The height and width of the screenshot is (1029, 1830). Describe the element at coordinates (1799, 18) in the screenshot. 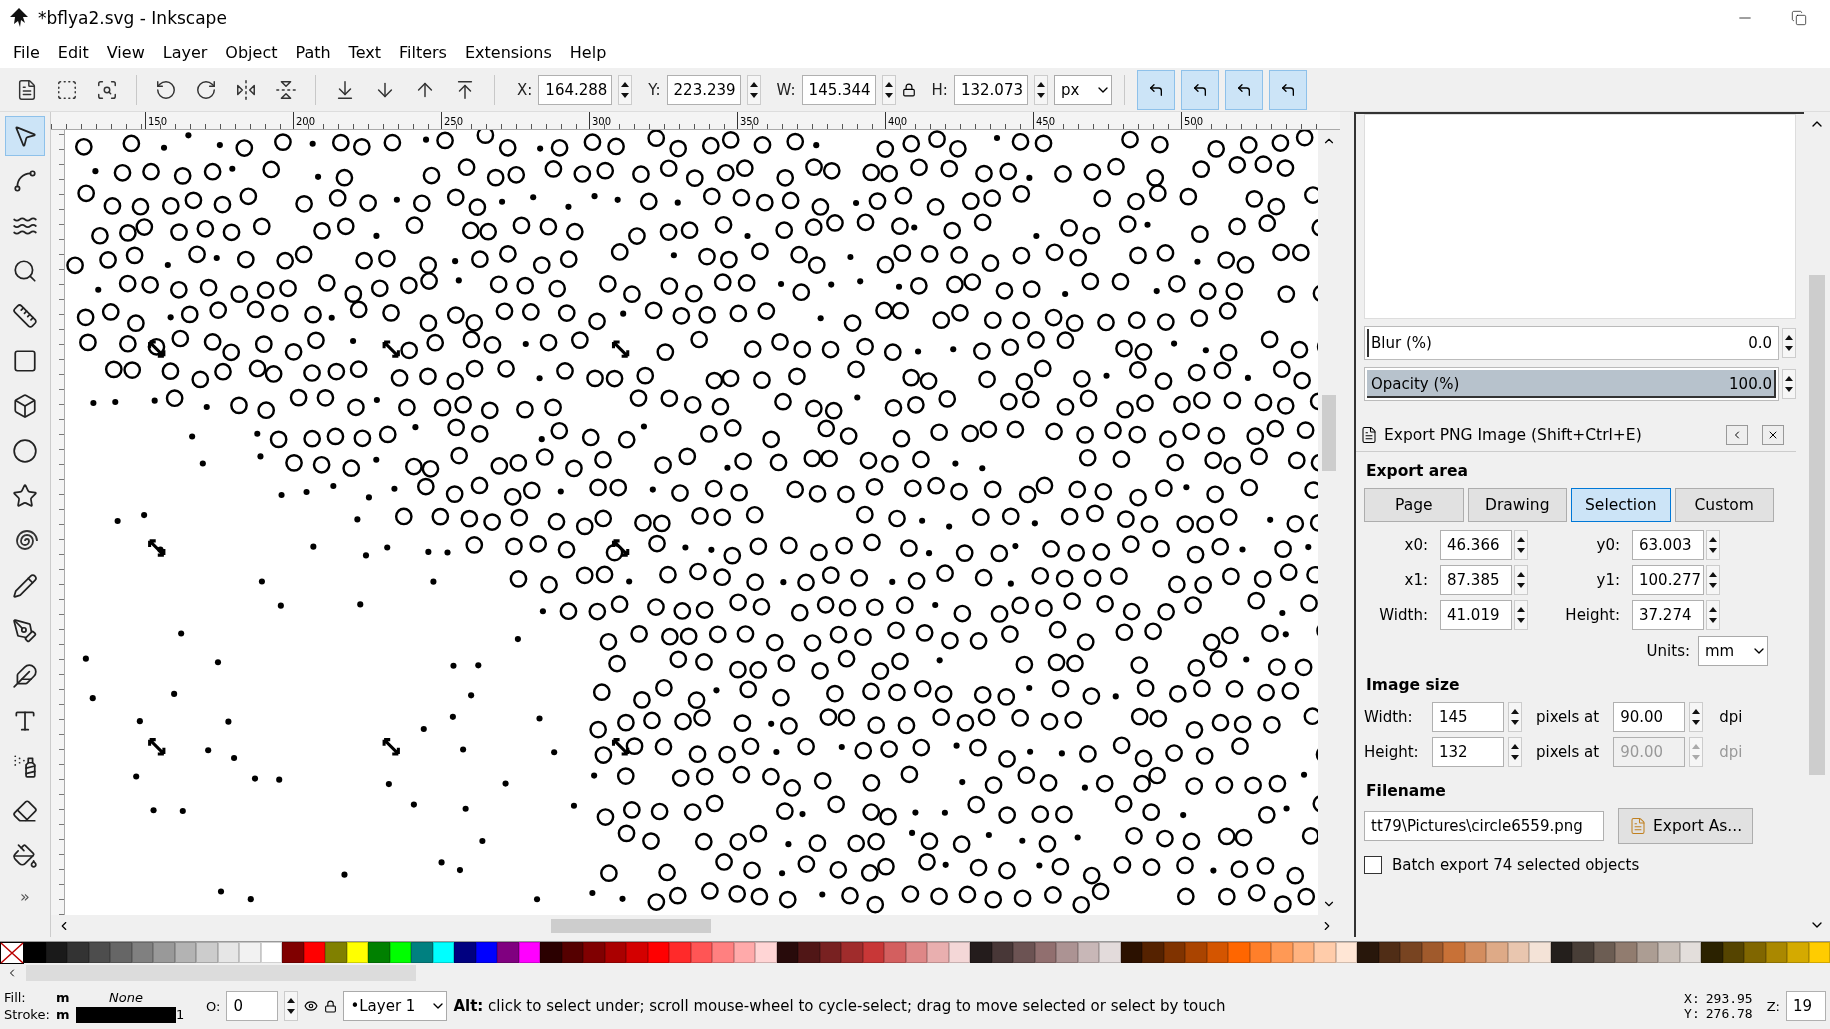

I see `restore-icon` at that location.